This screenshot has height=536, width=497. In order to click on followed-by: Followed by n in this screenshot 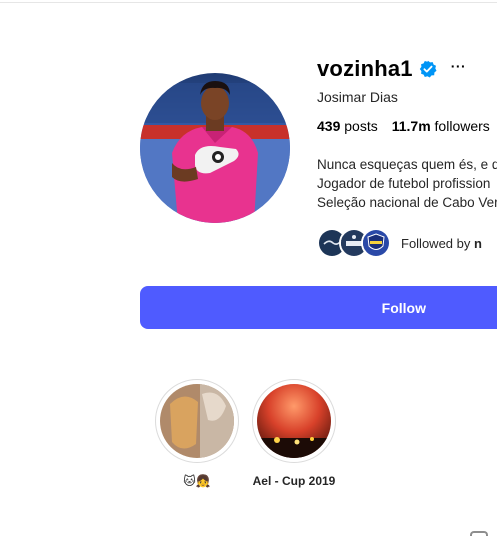, I will do `click(407, 243)`.